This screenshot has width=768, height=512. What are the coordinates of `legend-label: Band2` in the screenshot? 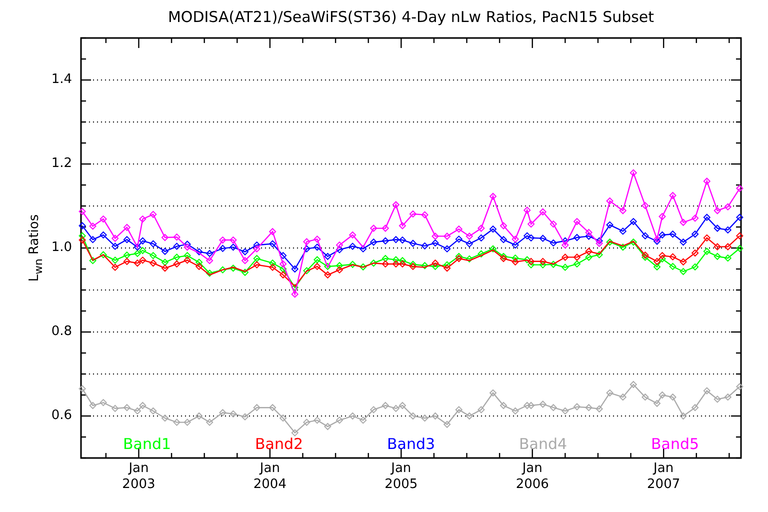 It's located at (279, 444).